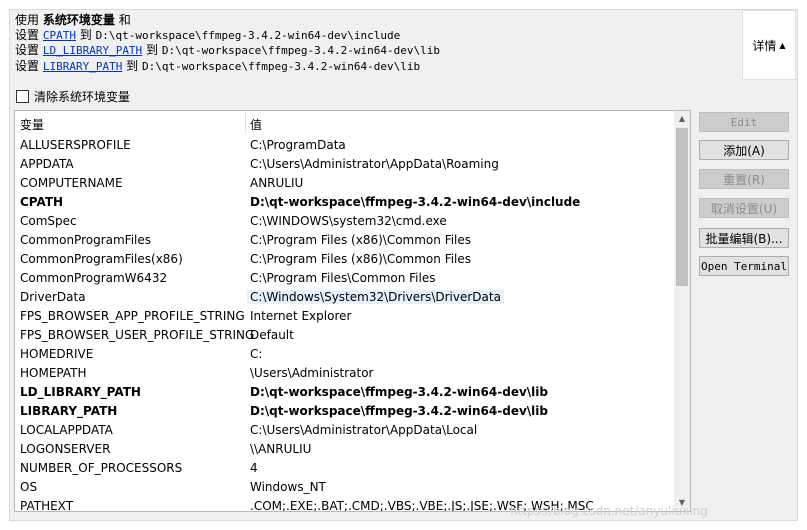 The width and height of the screenshot is (807, 530). Describe the element at coordinates (609, 511) in the screenshot. I see `watermark: https://blog.csdn.net/anyuliuxing` at that location.